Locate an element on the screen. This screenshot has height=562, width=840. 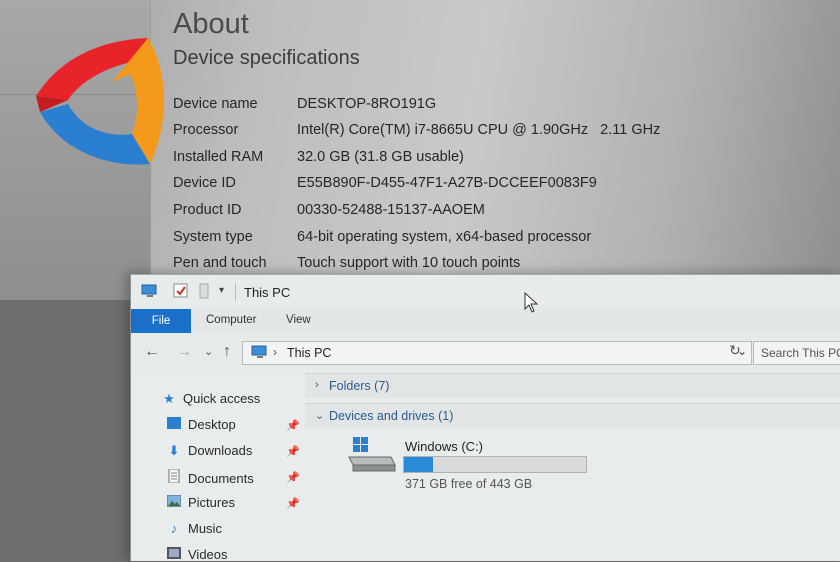
sidebar-item-label: Desktop is located at coordinates (212, 424).